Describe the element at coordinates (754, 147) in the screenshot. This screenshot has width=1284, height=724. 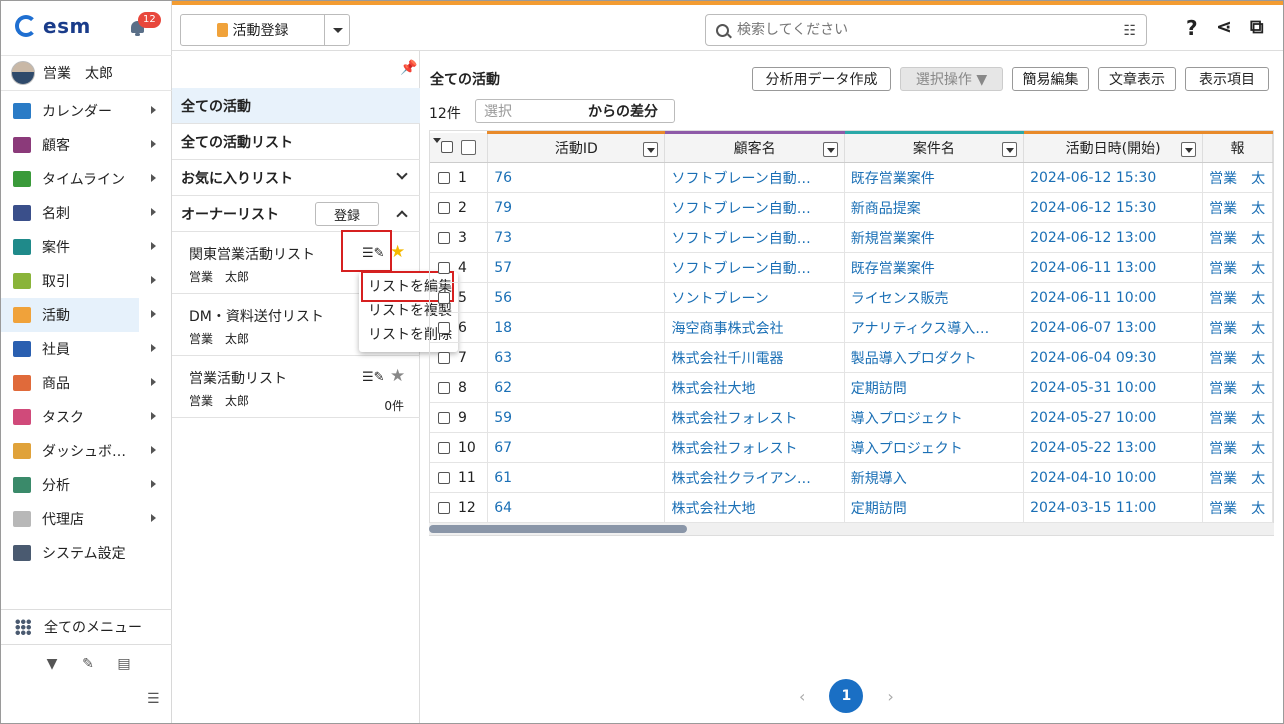
I see `column-header: 顧客名` at that location.